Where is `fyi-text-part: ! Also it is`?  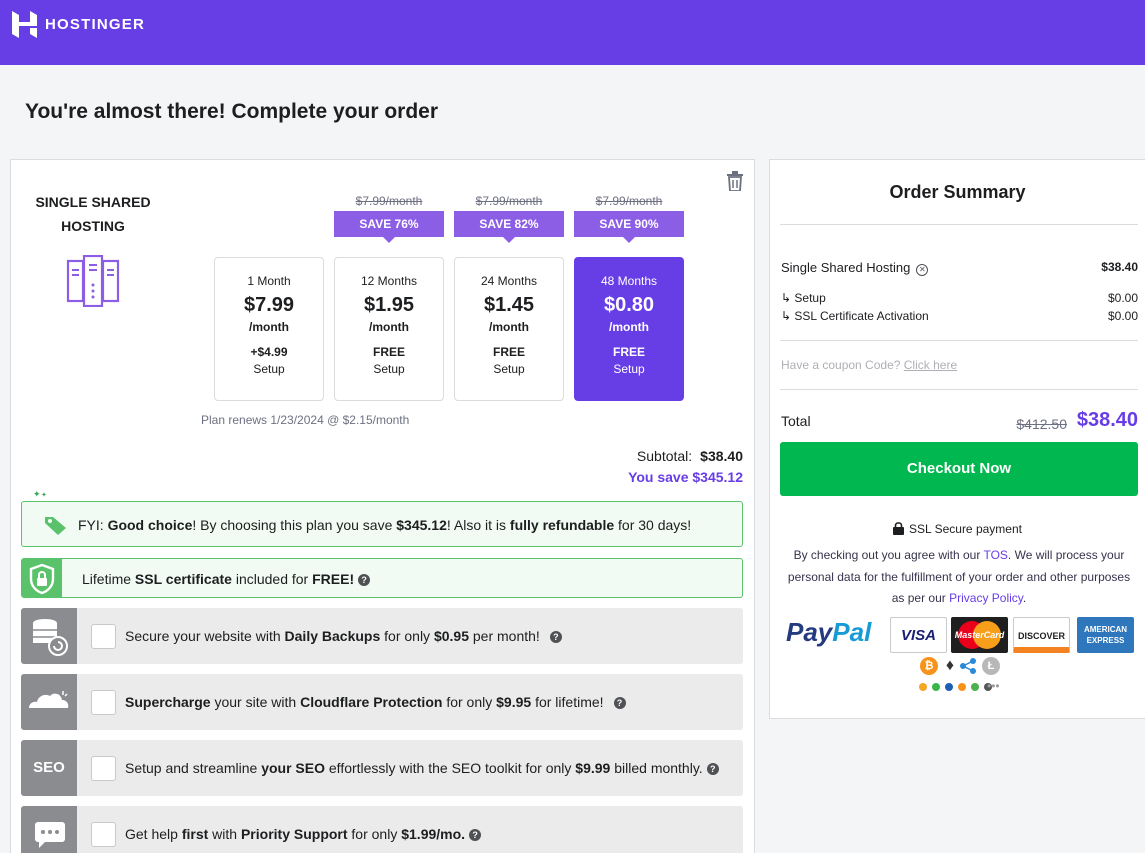
fyi-text-part: ! Also it is is located at coordinates (478, 525).